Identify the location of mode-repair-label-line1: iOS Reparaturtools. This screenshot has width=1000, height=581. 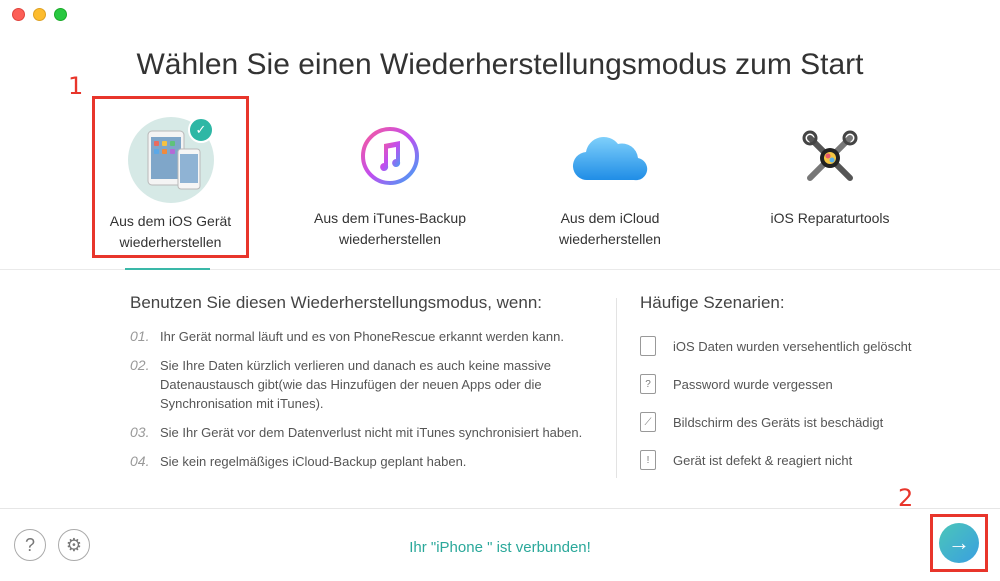
(830, 218).